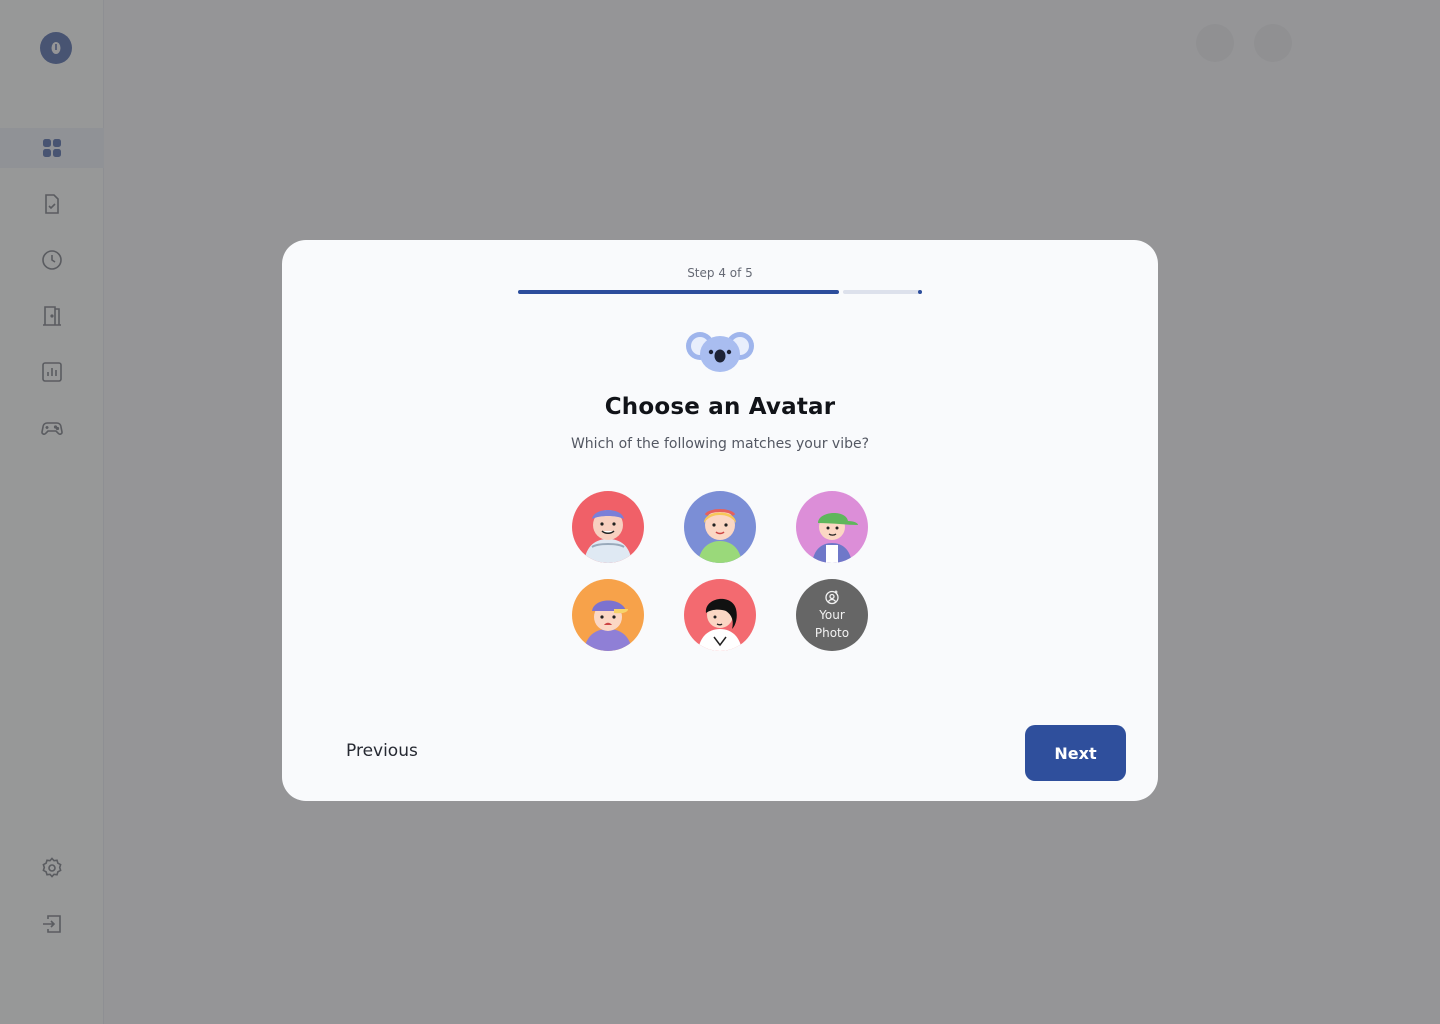 This screenshot has width=1440, height=1024. What do you see at coordinates (832, 632) in the screenshot?
I see `your-photo-line2: Photo` at bounding box center [832, 632].